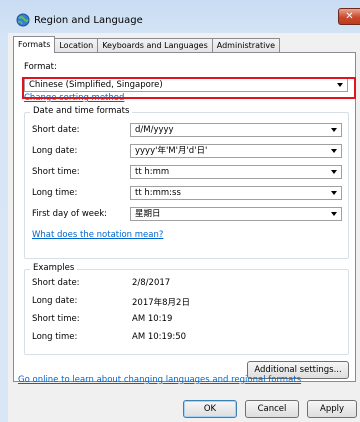  What do you see at coordinates (272, 409) in the screenshot?
I see `cancel-button: Cancel` at bounding box center [272, 409].